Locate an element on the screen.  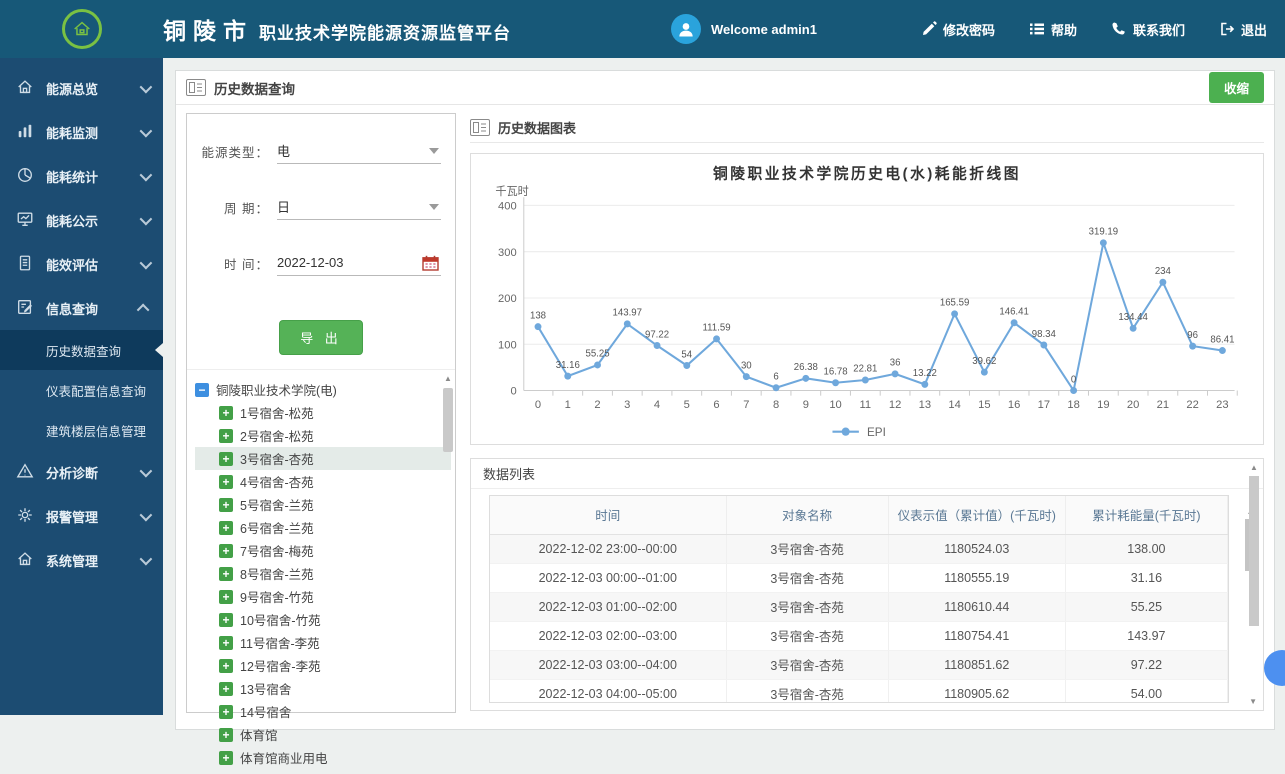
pencil-icon is located at coordinates (929, 29).